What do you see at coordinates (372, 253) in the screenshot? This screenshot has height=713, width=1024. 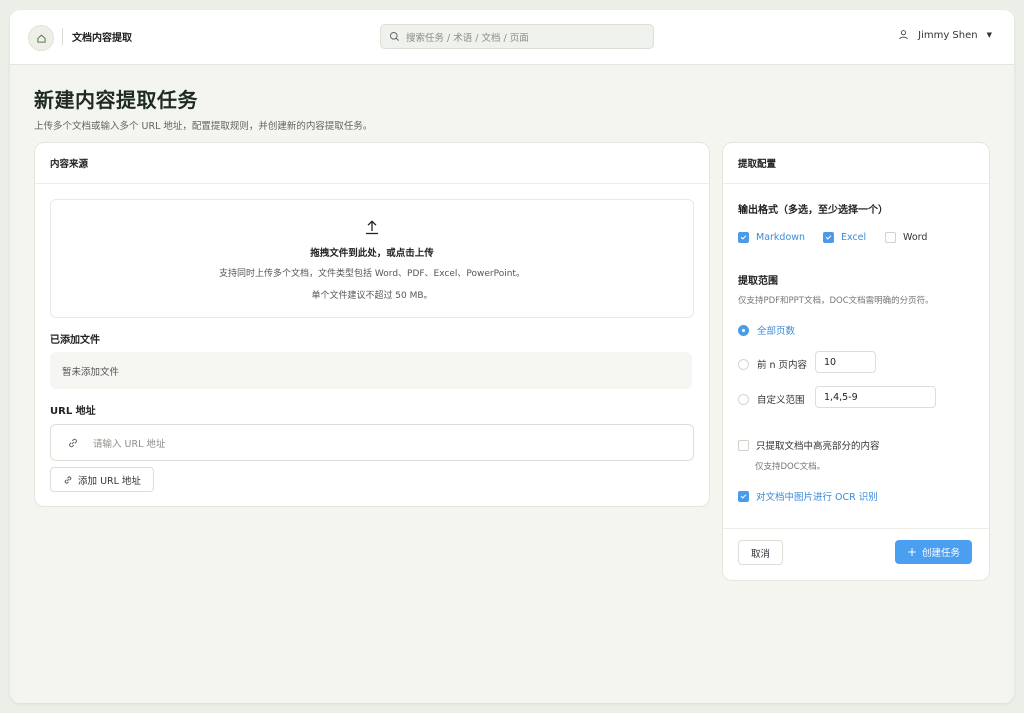 I see `dropzone-title: 拖拽文件到此处，或点击上传` at bounding box center [372, 253].